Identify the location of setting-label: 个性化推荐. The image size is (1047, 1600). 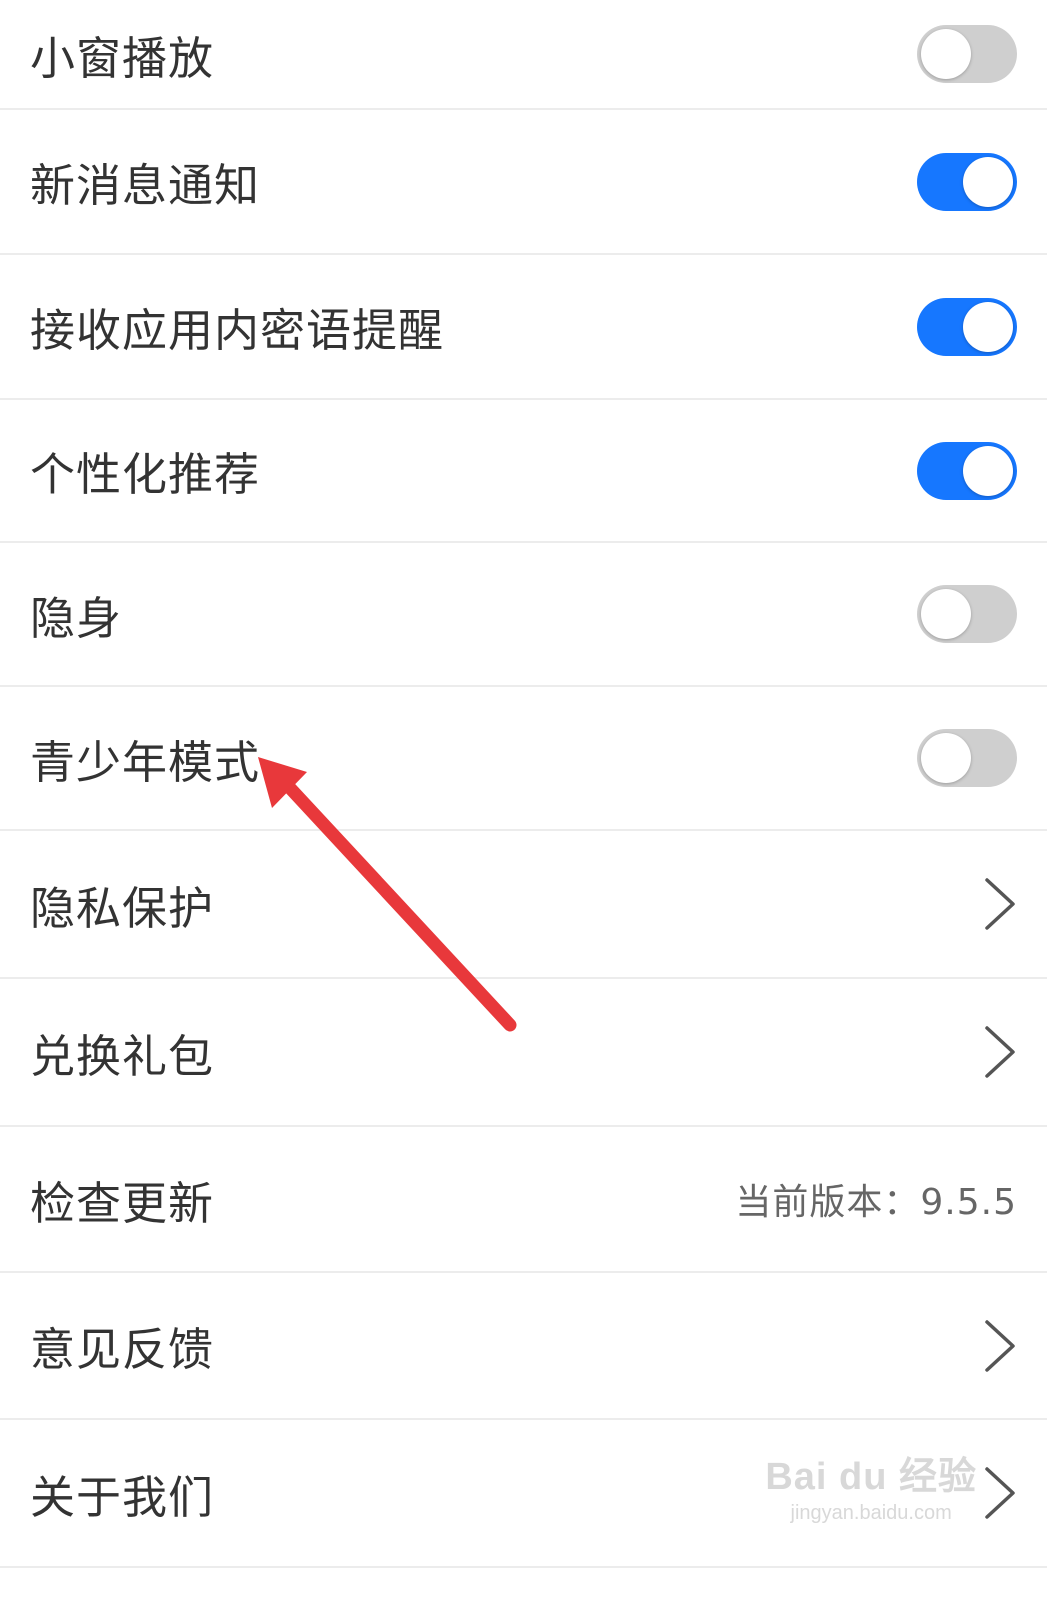
(145, 474).